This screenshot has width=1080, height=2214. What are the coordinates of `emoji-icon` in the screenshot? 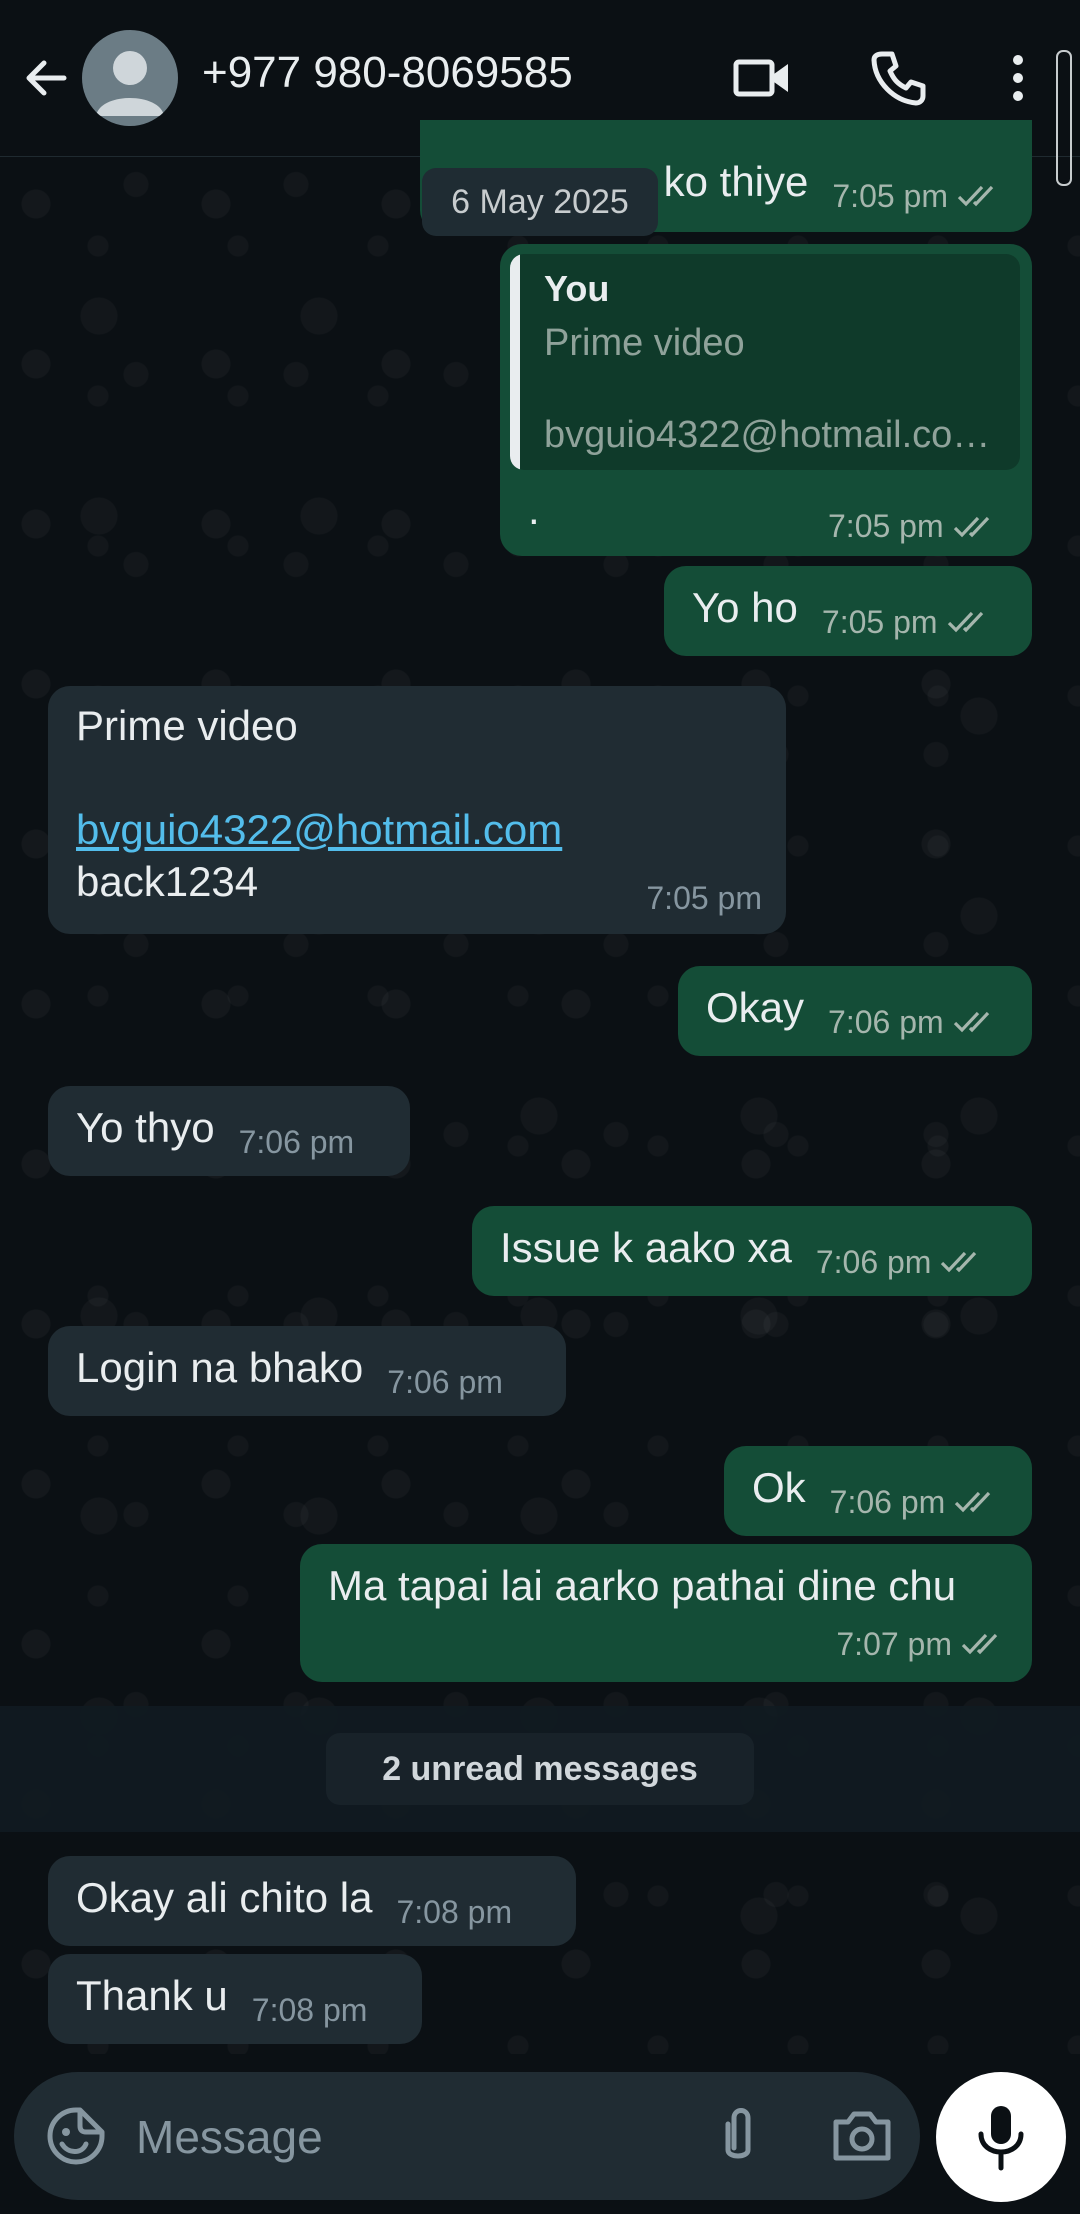 It's located at (76, 2136).